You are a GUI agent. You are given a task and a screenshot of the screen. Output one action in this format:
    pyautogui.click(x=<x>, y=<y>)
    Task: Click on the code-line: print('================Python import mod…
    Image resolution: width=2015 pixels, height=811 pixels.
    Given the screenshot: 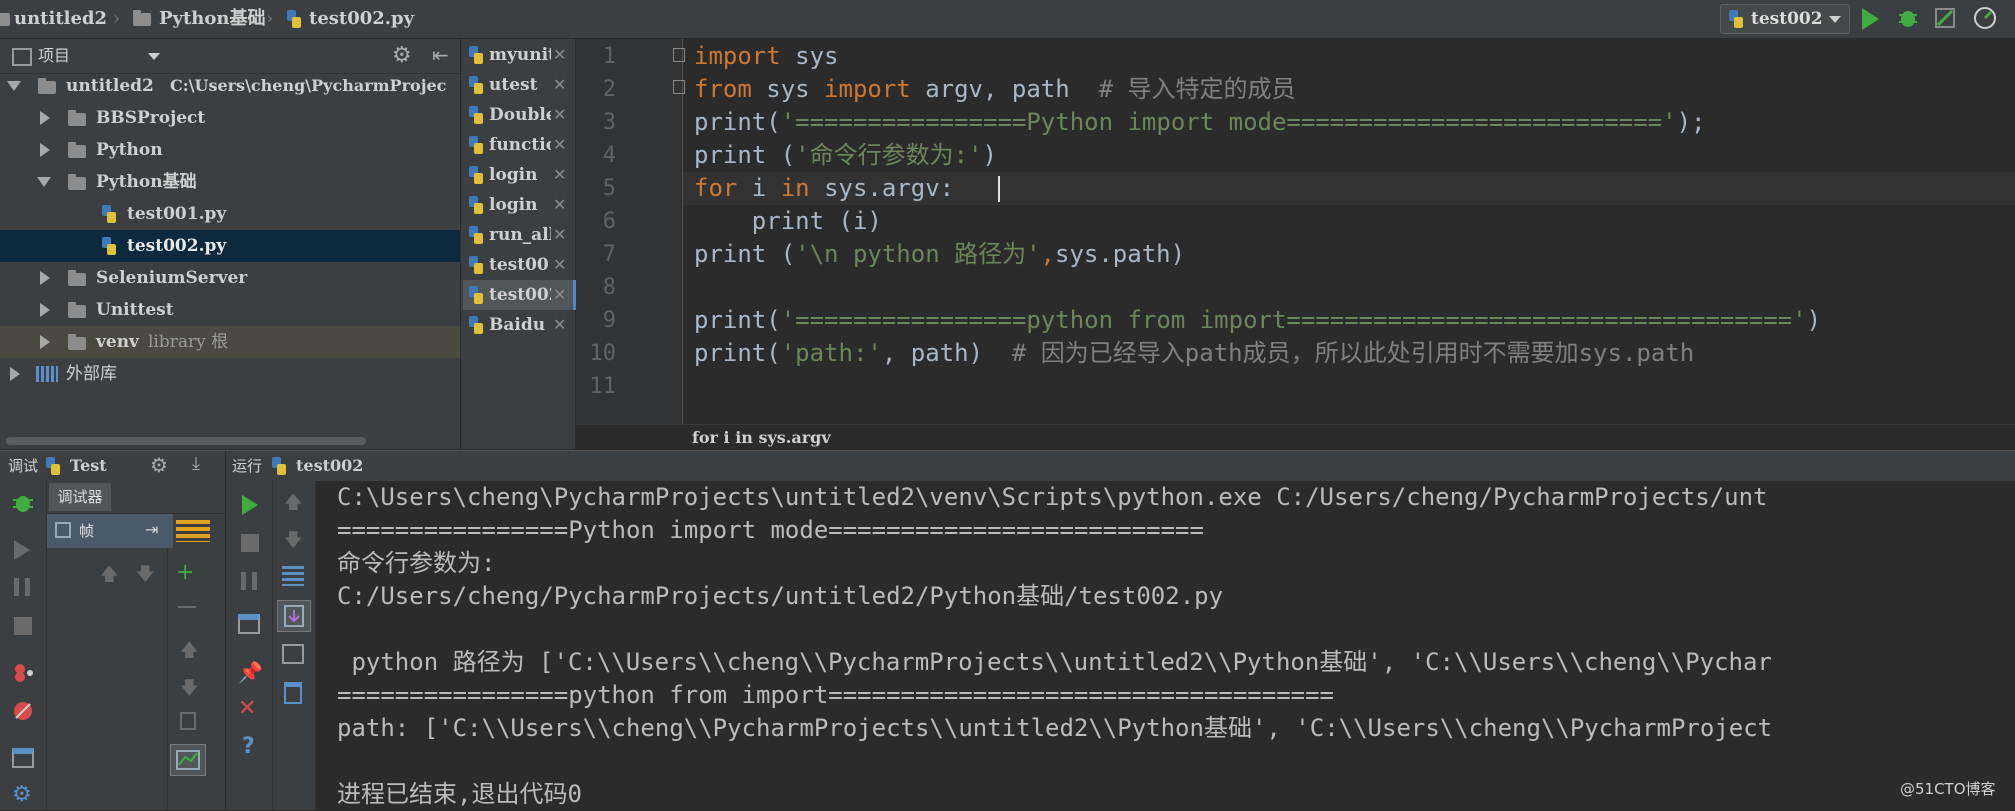 What is the action you would take?
    pyautogui.click(x=1199, y=122)
    